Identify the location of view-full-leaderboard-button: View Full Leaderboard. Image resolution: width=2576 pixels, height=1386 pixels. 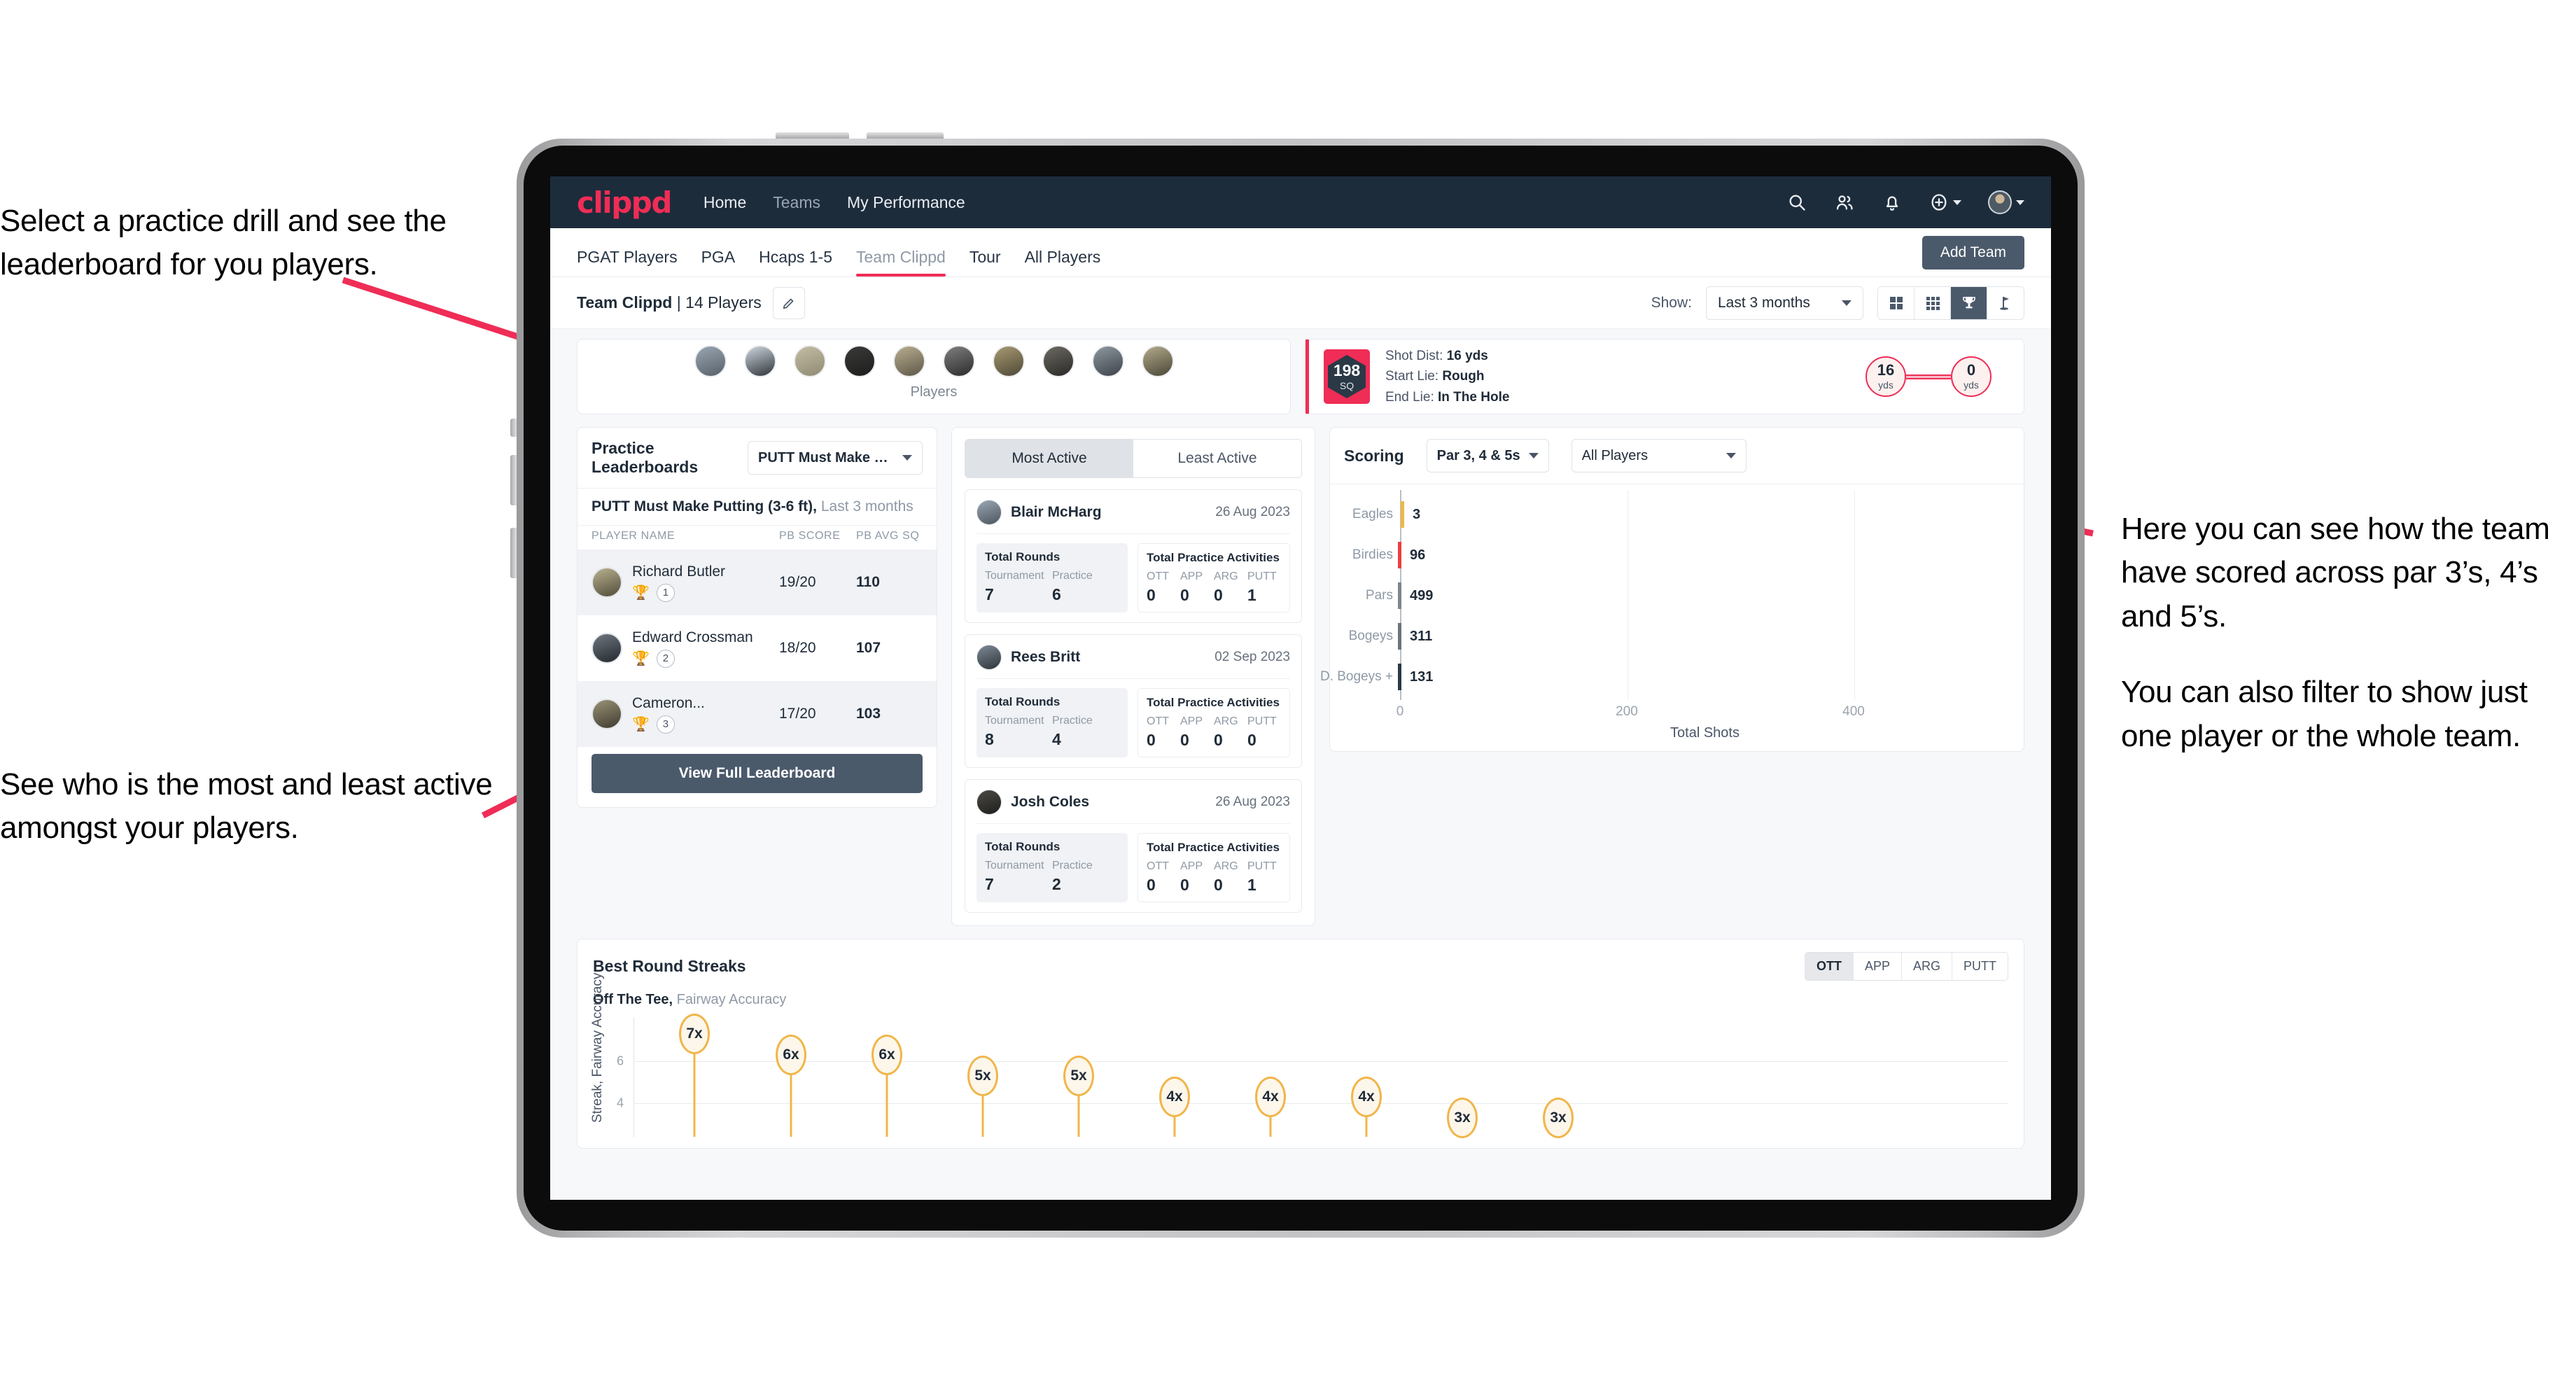
(757, 773).